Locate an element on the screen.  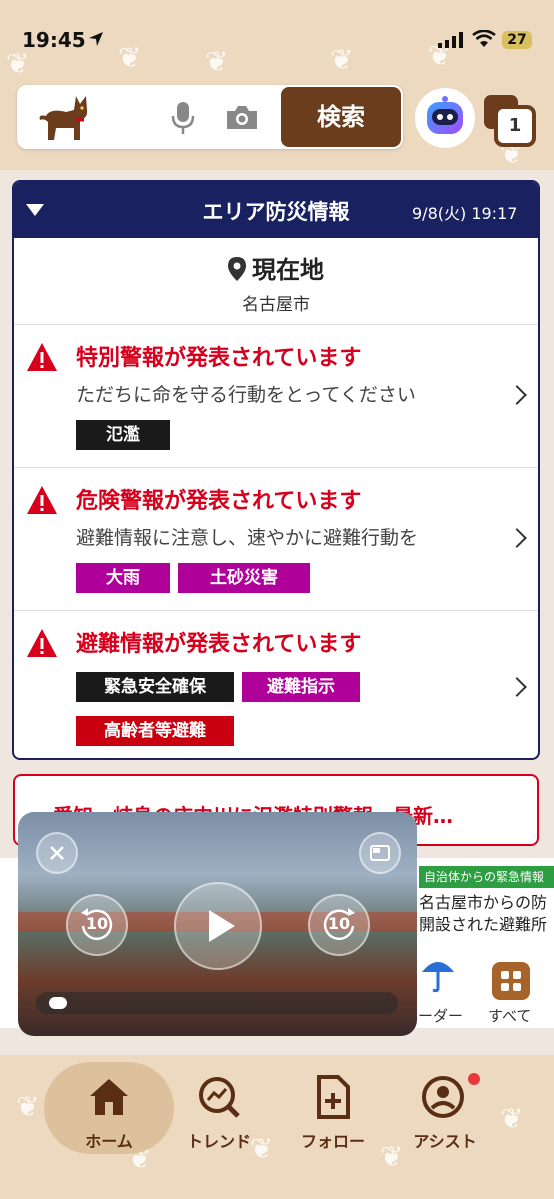
alert-danger-warning: 危険警報が発表されています 避難情報に注意し、速やかに避難行動を 大雨 土砂災害 is located at coordinates (276, 539).